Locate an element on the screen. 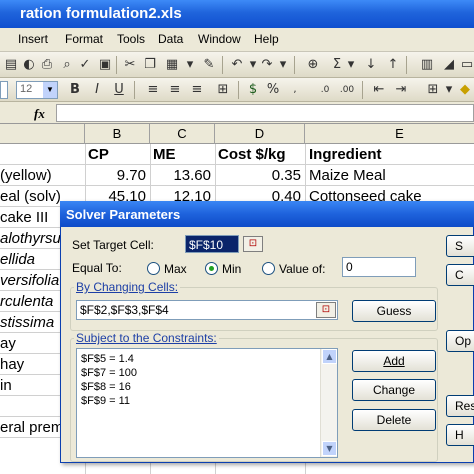 Image resolution: width=474 pixels, height=474 pixels. scroll-down-icon: ▼ is located at coordinates (329, 448).